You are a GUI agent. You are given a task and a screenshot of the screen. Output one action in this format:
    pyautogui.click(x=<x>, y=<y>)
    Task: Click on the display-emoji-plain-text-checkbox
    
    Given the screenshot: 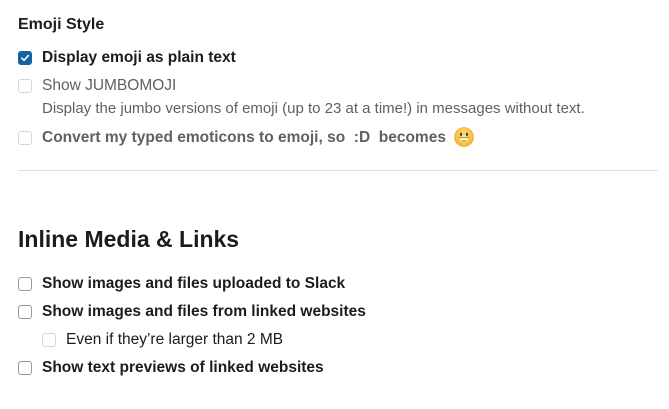 What is the action you would take?
    pyautogui.click(x=25, y=58)
    